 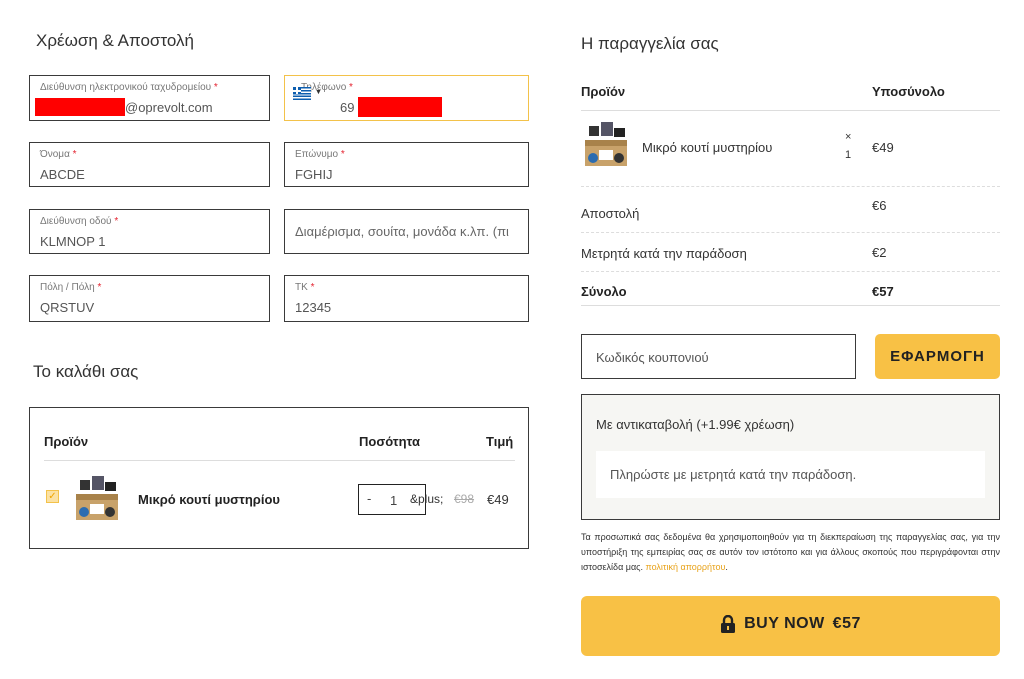 I want to click on cart-divider, so click(x=279, y=460).